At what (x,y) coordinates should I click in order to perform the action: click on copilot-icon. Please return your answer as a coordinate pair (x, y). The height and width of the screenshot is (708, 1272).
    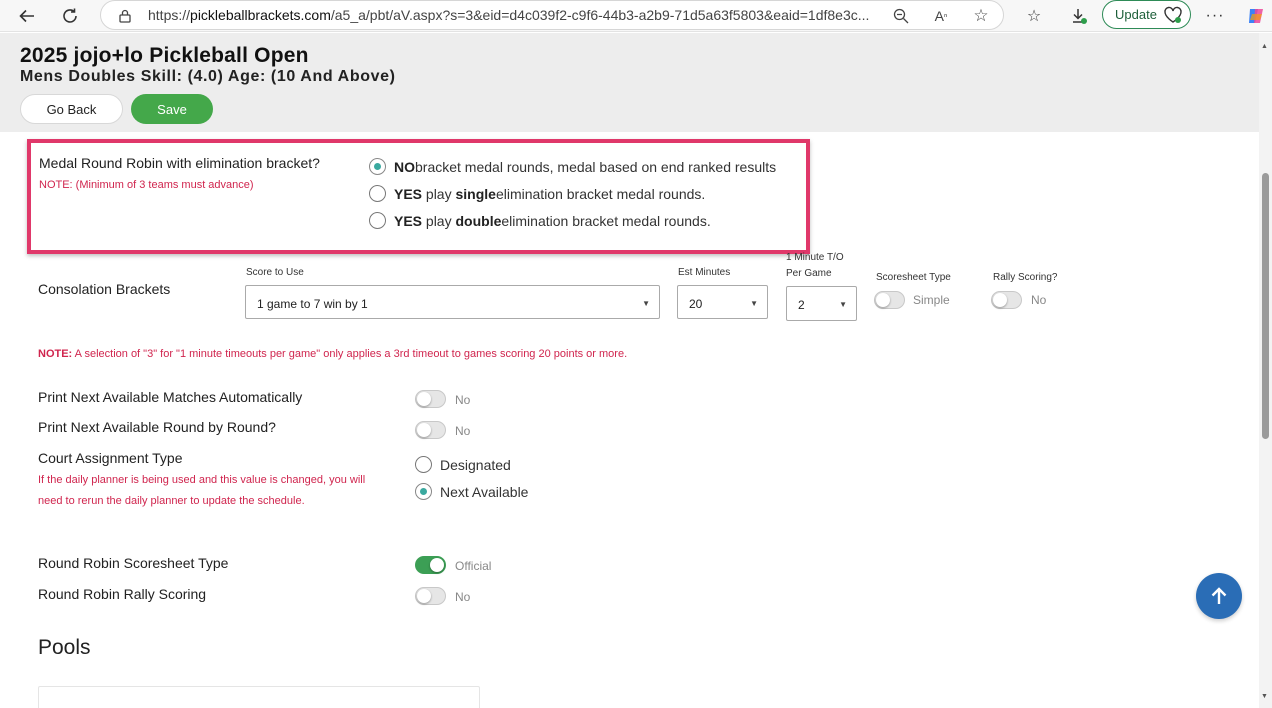
    Looking at the image, I should click on (1256, 16).